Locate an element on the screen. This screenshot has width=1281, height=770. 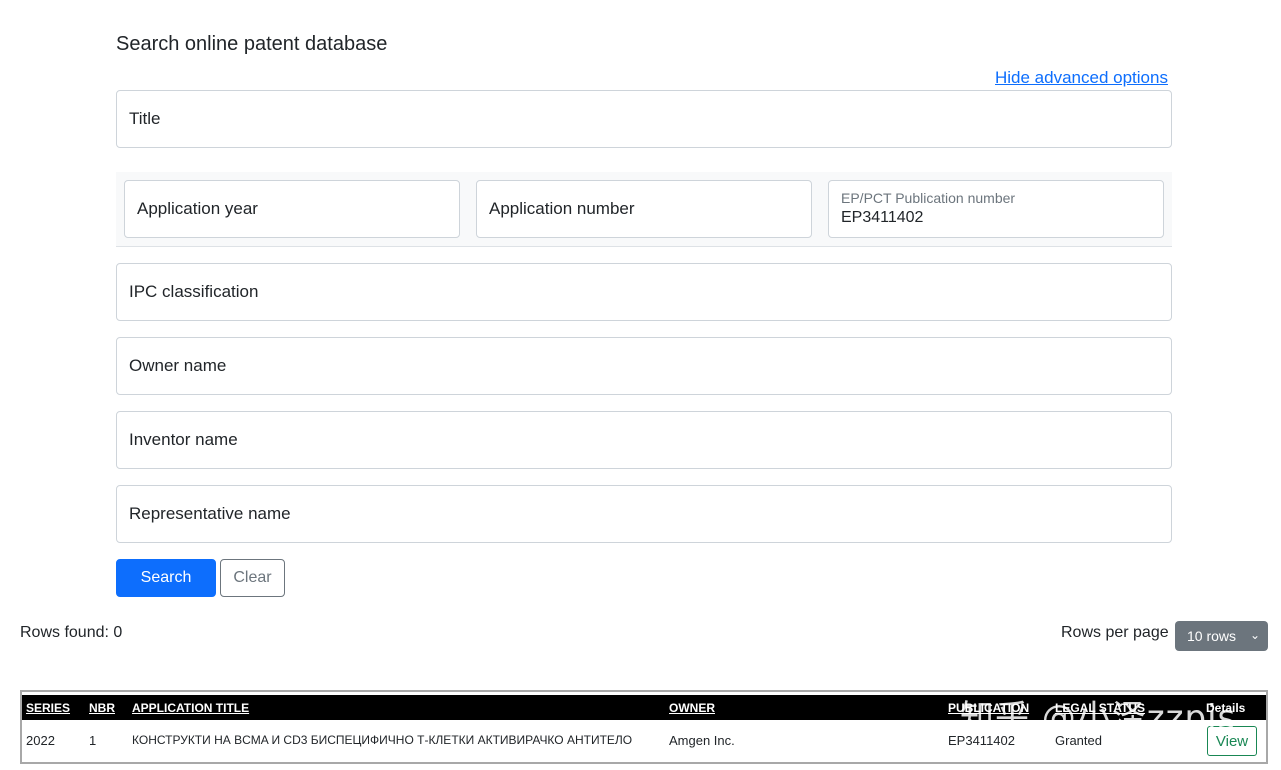
cell-owner: Amgen Inc. is located at coordinates (702, 740).